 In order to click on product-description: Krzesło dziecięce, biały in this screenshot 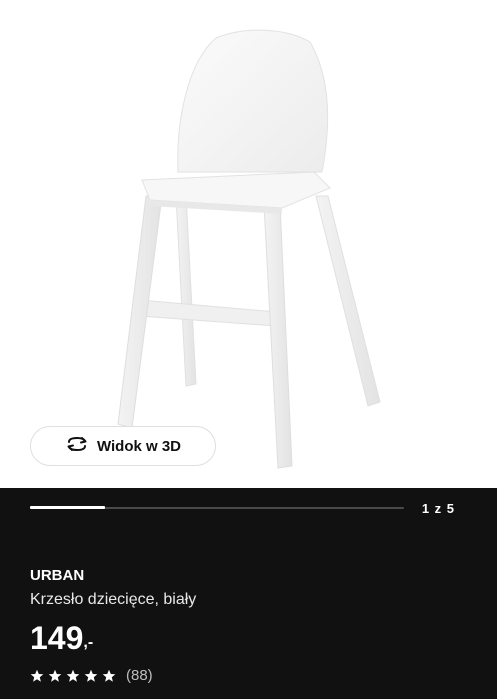, I will do `click(113, 599)`.